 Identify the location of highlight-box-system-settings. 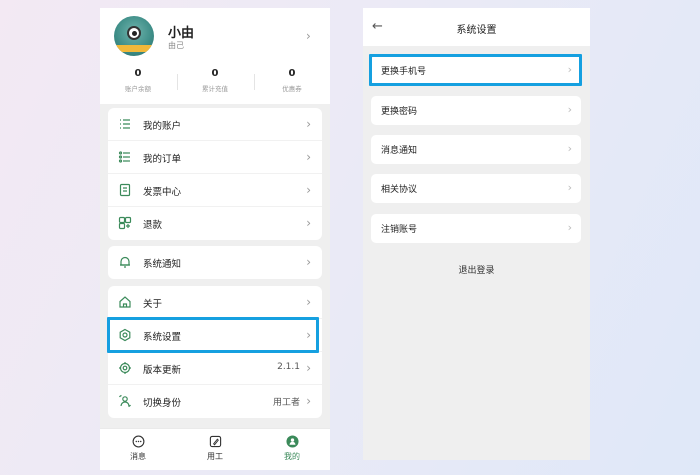
(213, 335).